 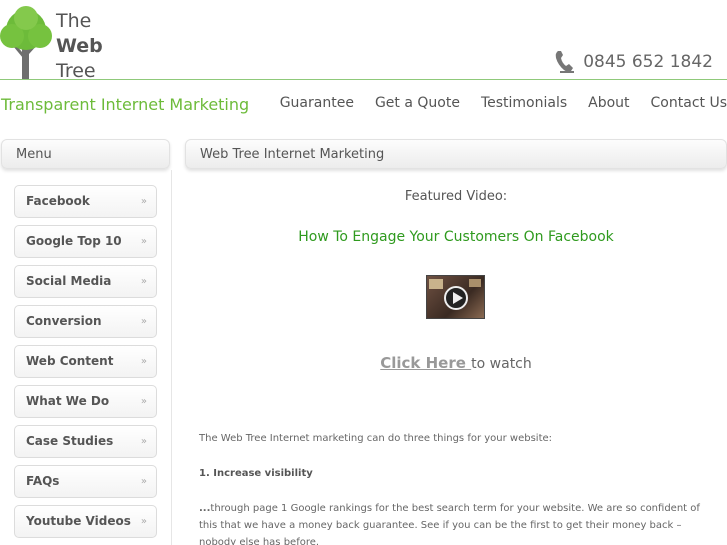 I want to click on sidebar-item-label: Youtube Videos, so click(x=78, y=521).